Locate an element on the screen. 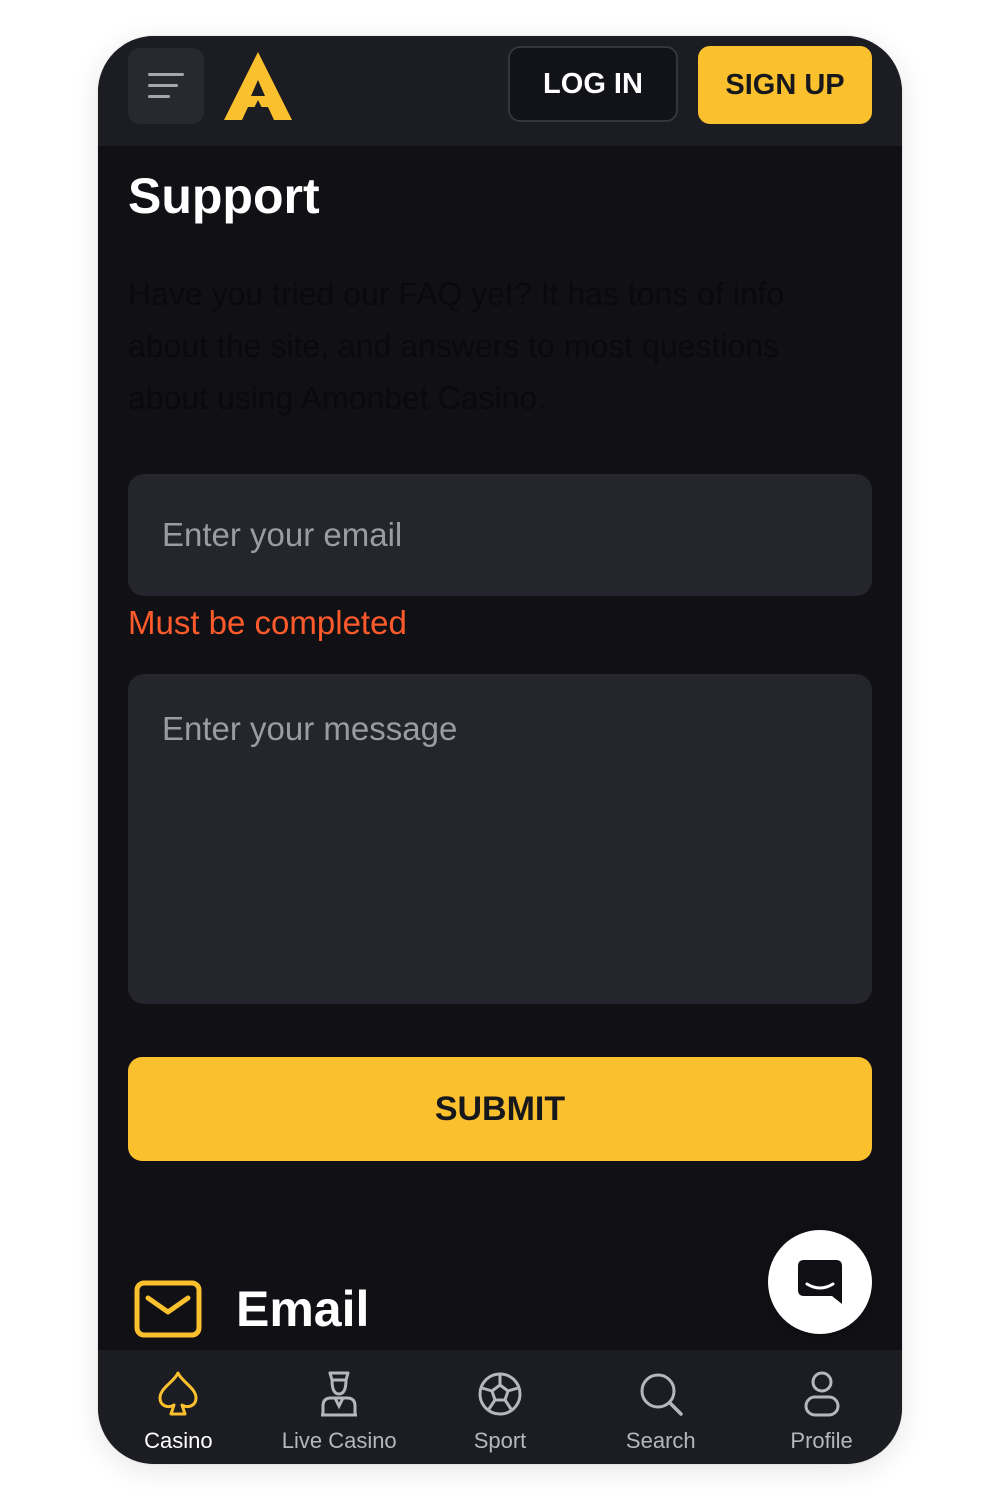 The width and height of the screenshot is (1000, 1500). email-heading: Email is located at coordinates (303, 1309).